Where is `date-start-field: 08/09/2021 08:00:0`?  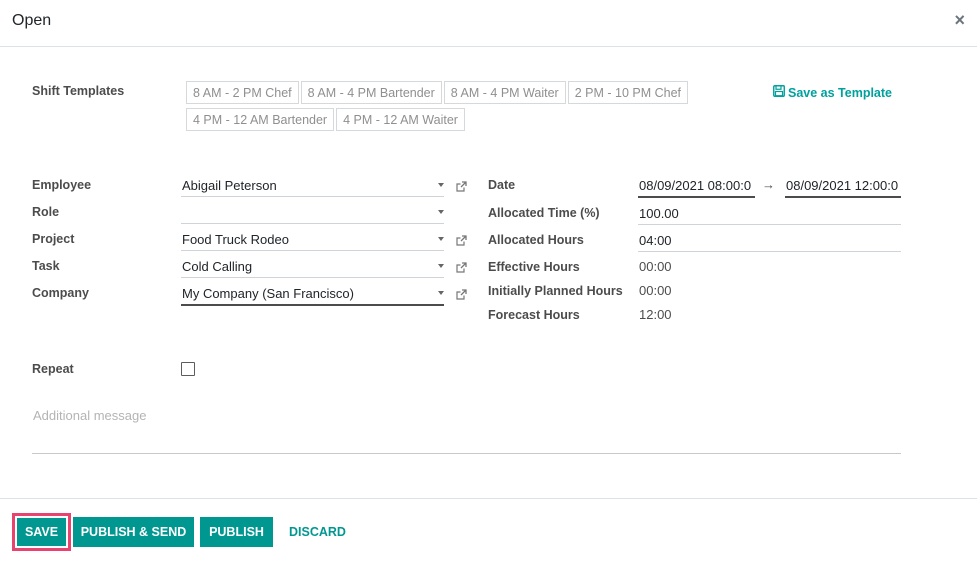
date-start-field: 08/09/2021 08:00:0 is located at coordinates (696, 186).